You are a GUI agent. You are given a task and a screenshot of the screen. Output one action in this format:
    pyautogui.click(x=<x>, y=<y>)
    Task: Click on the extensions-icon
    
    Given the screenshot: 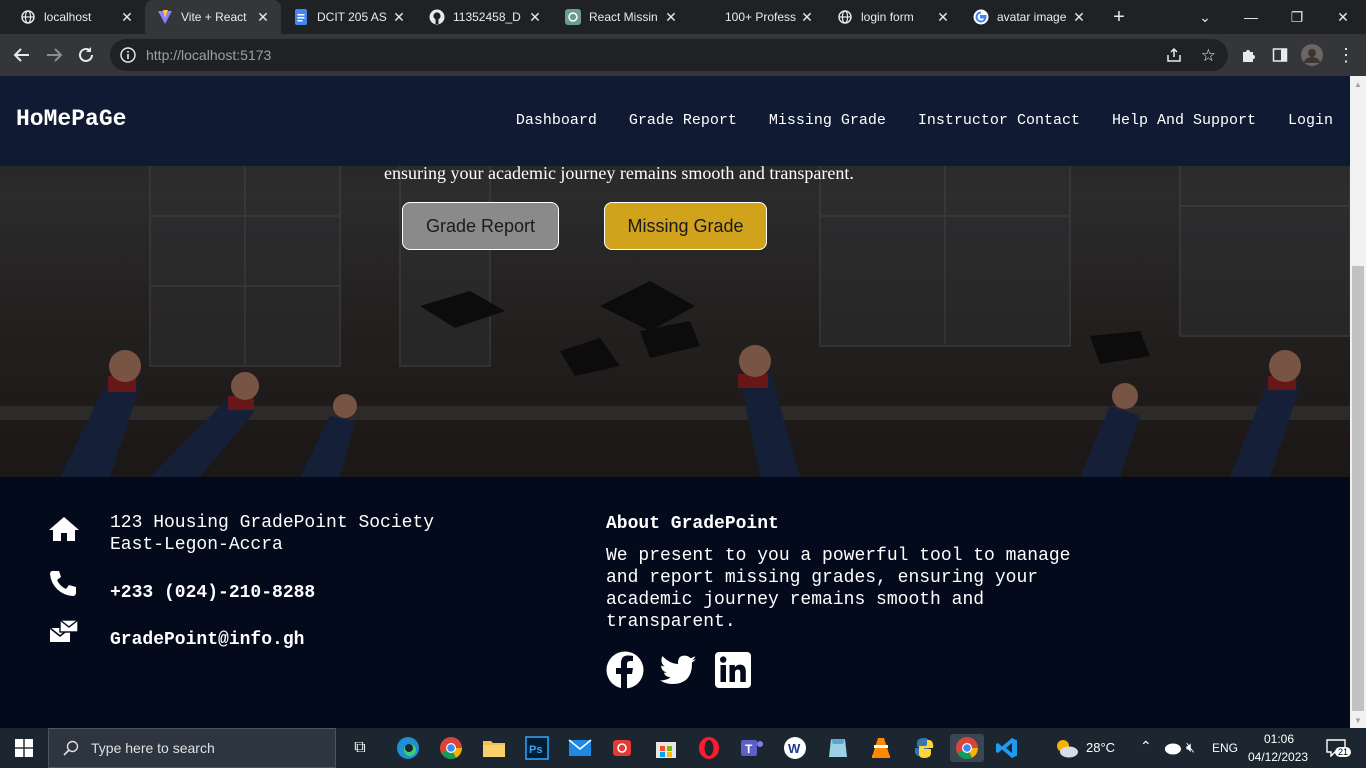 What is the action you would take?
    pyautogui.click(x=1248, y=55)
    